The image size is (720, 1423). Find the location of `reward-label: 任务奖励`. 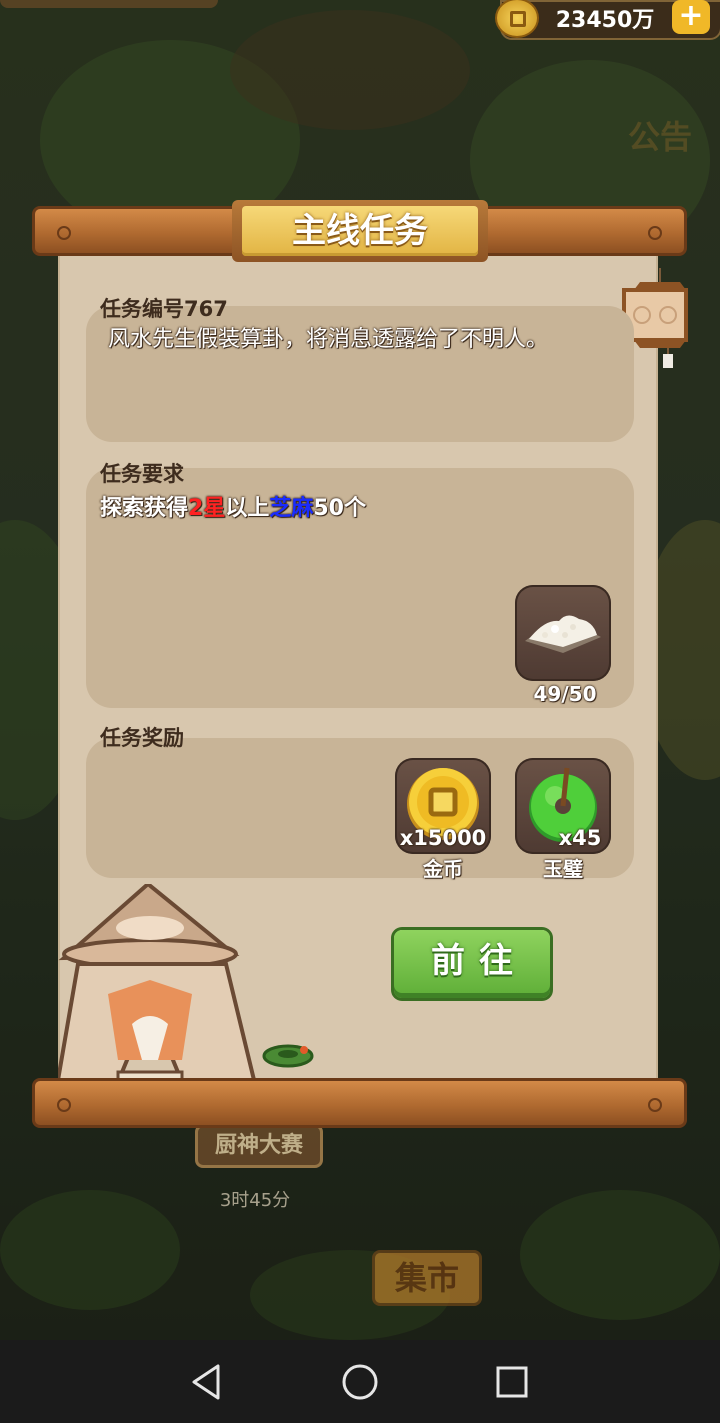

reward-label: 任务奖励 is located at coordinates (142, 738).